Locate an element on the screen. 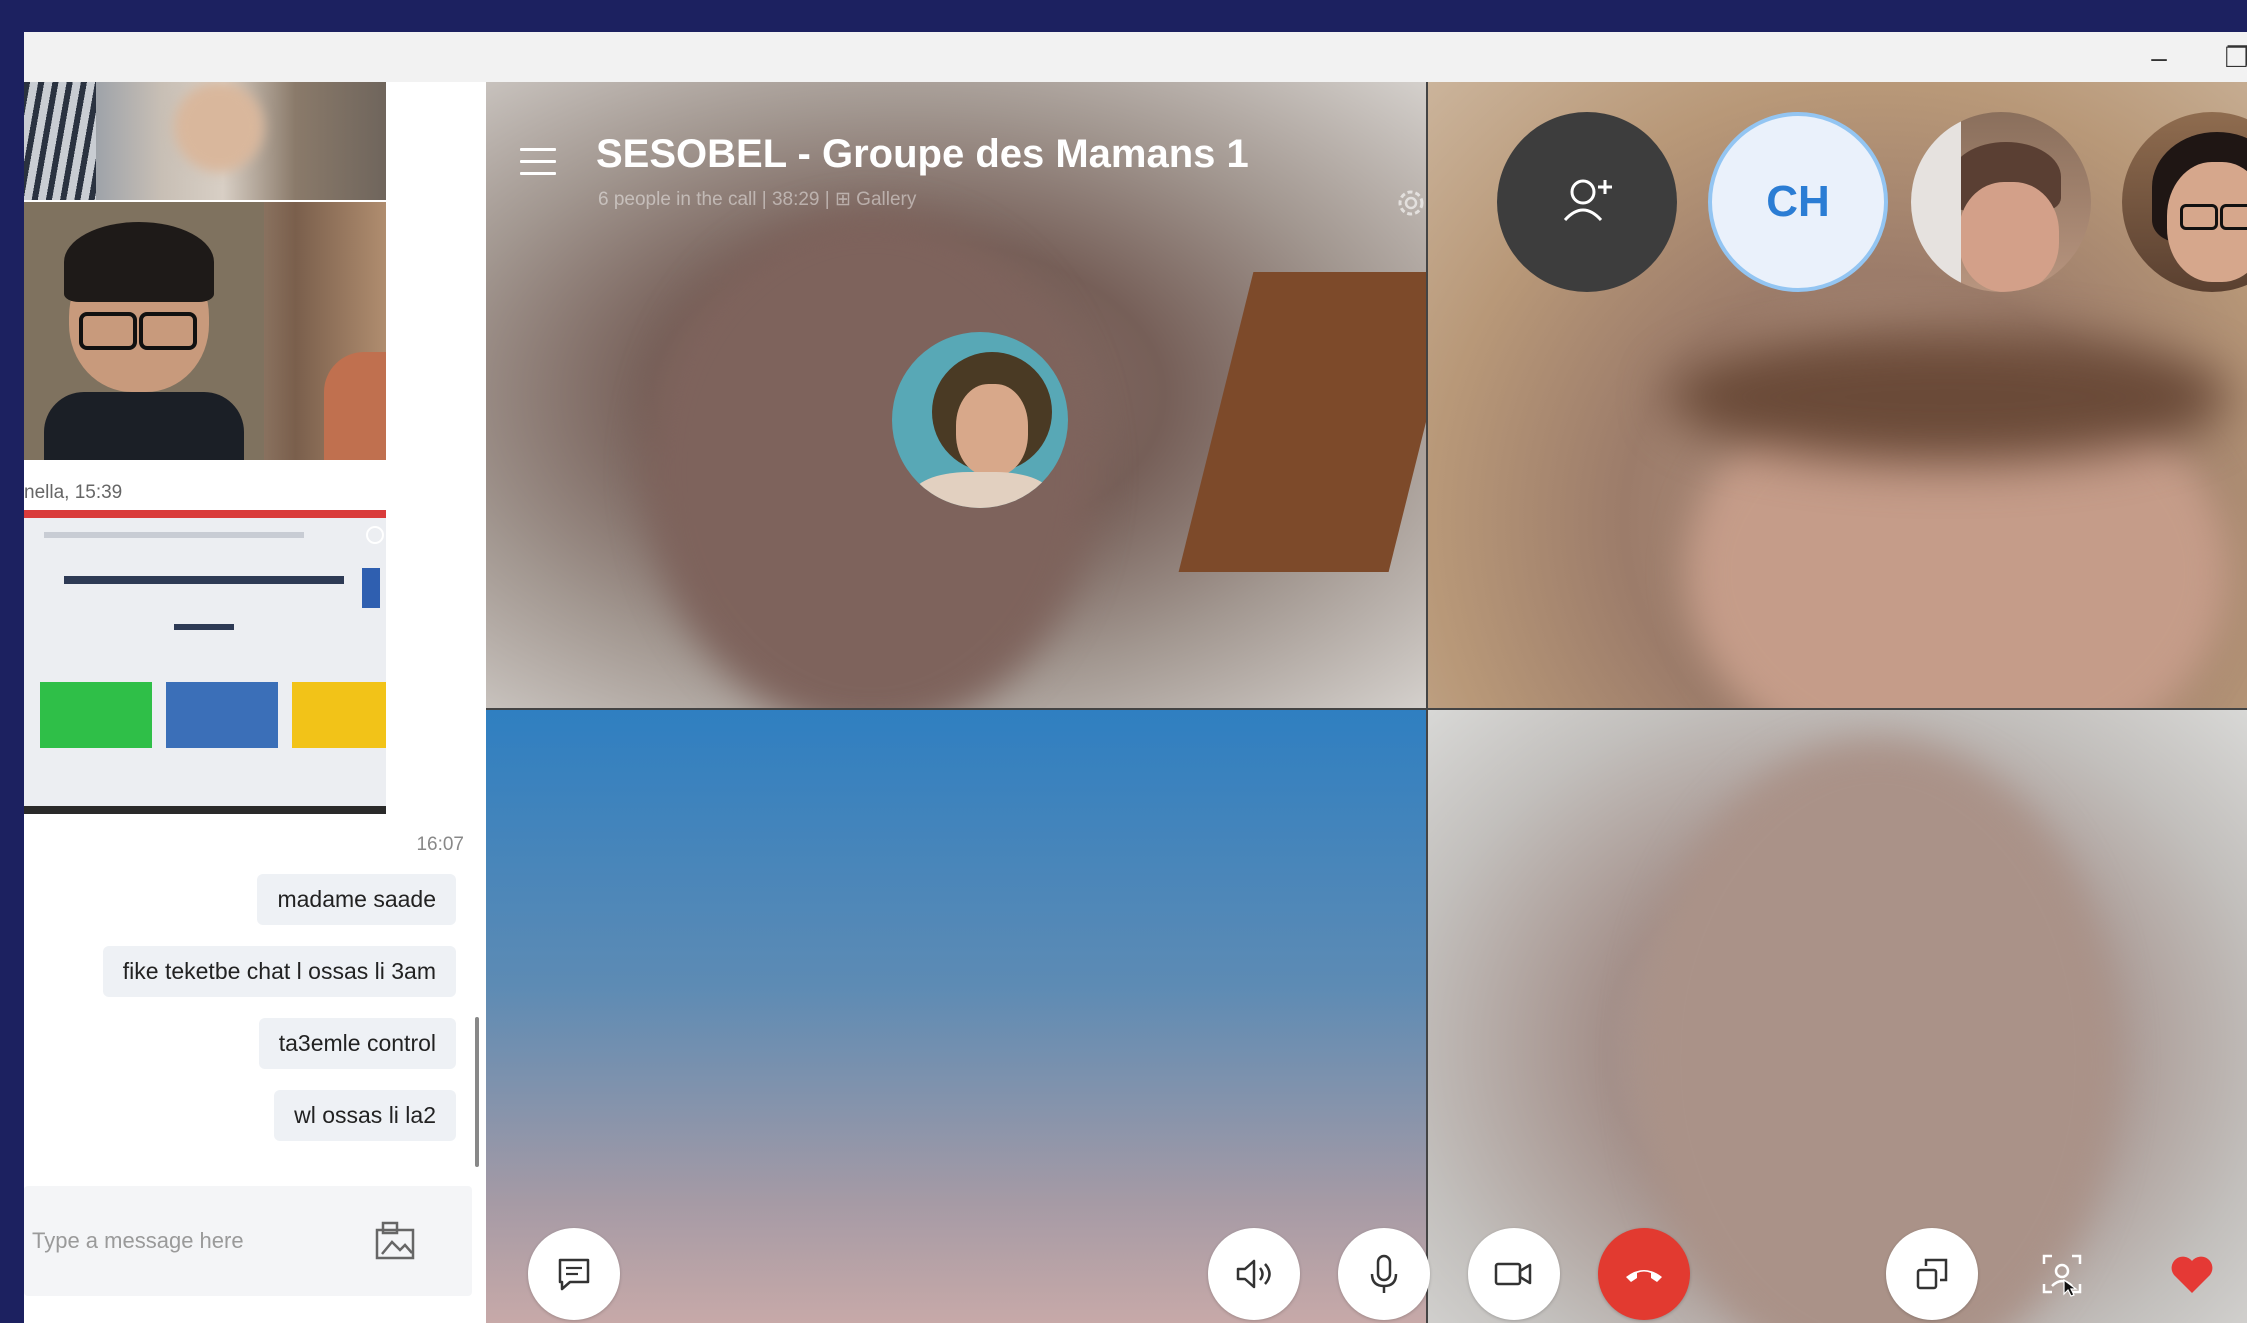  add-person-icon is located at coordinates (1587, 200).